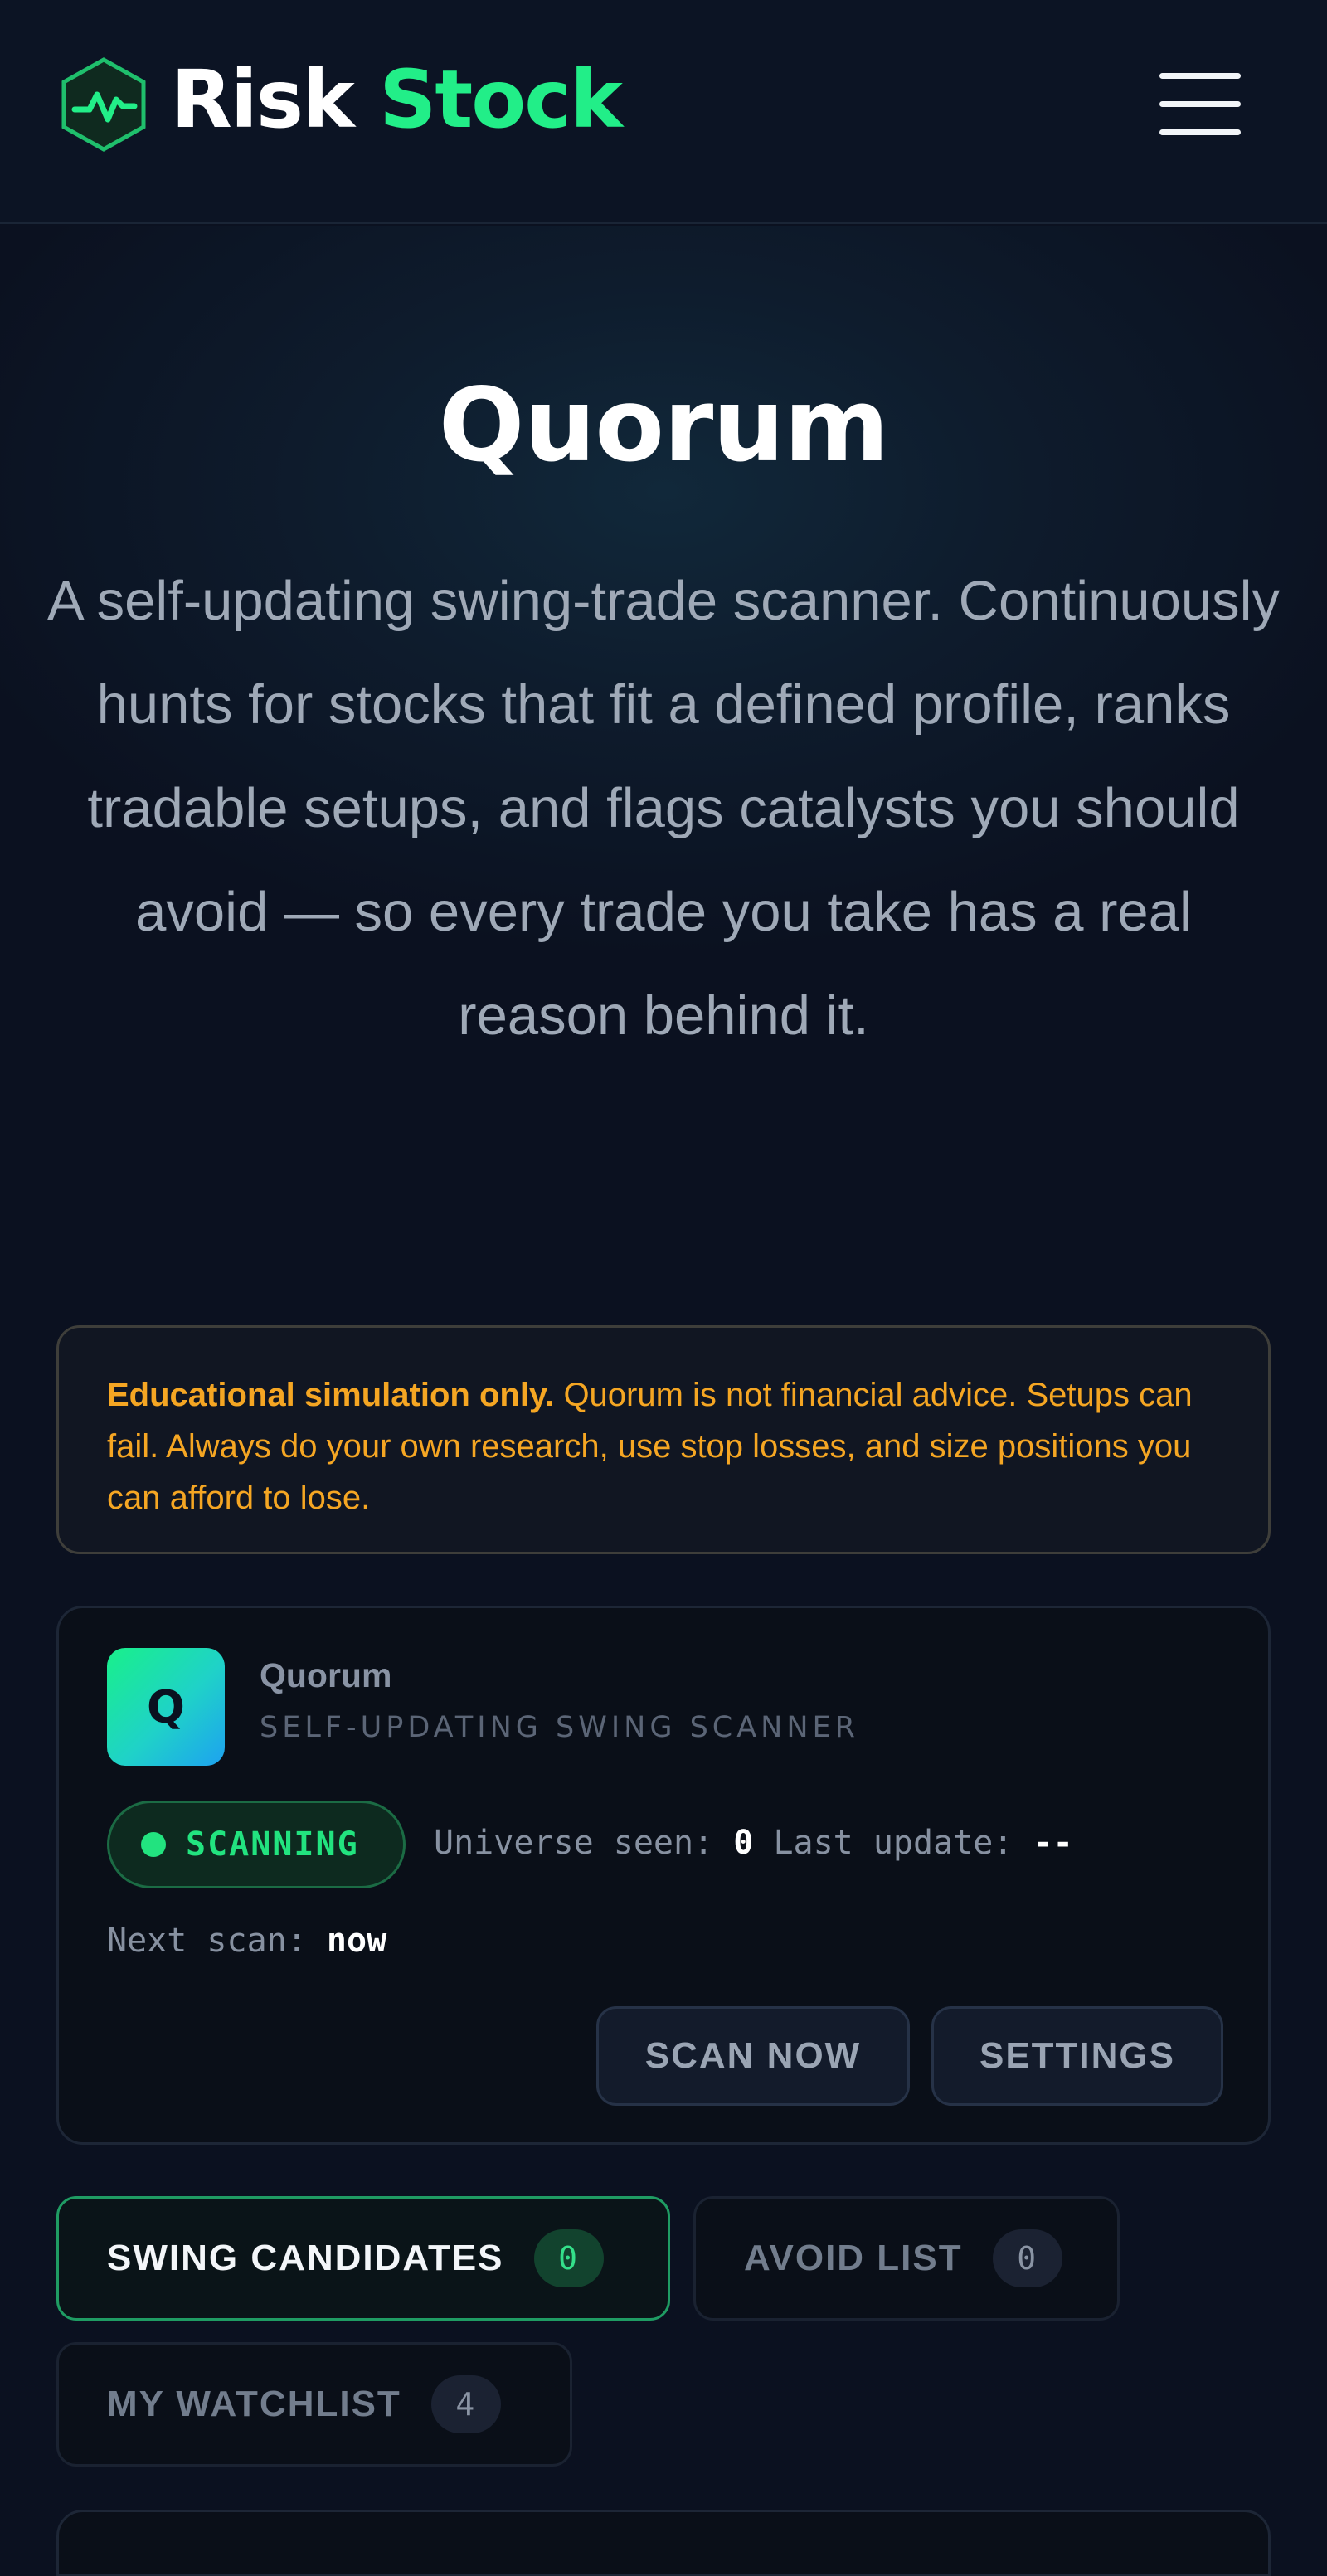 The image size is (1327, 2576). I want to click on tab-my-watchlist: MY WATCHLIST 4, so click(314, 2404).